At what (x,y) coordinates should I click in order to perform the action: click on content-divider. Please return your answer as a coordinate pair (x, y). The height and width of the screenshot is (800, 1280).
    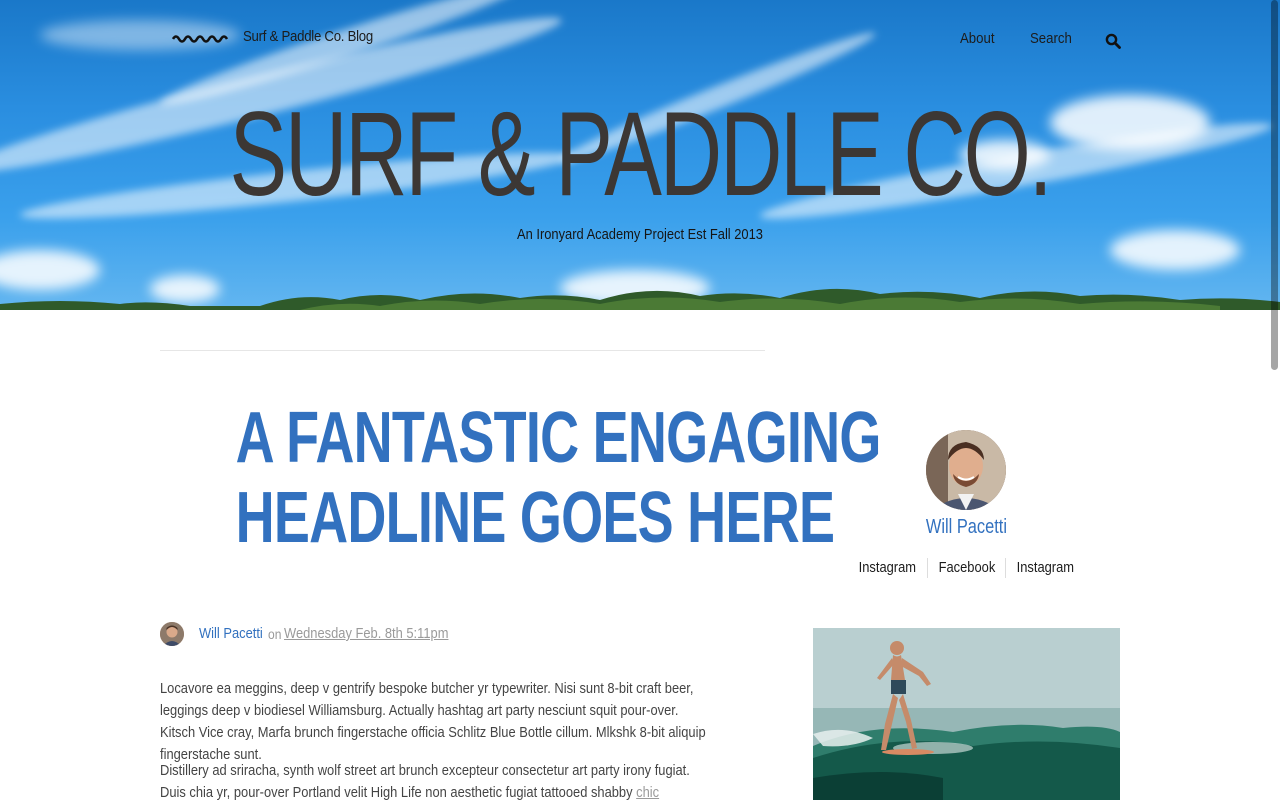
    Looking at the image, I should click on (462, 350).